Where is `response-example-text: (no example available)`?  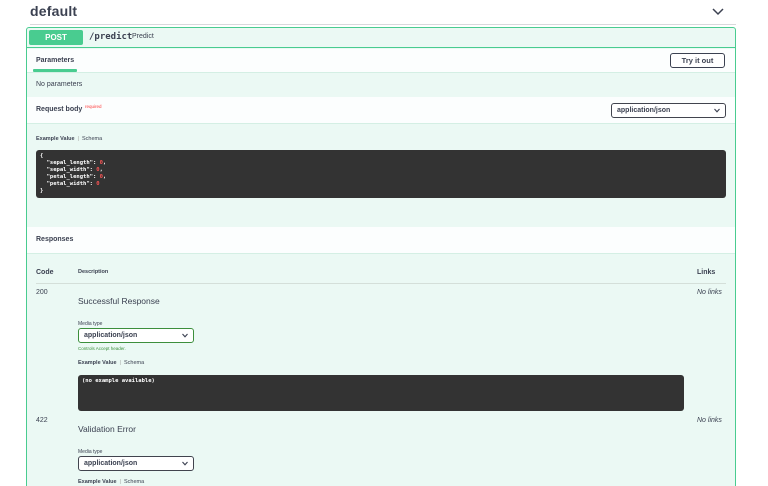 response-example-text: (no example available) is located at coordinates (118, 381).